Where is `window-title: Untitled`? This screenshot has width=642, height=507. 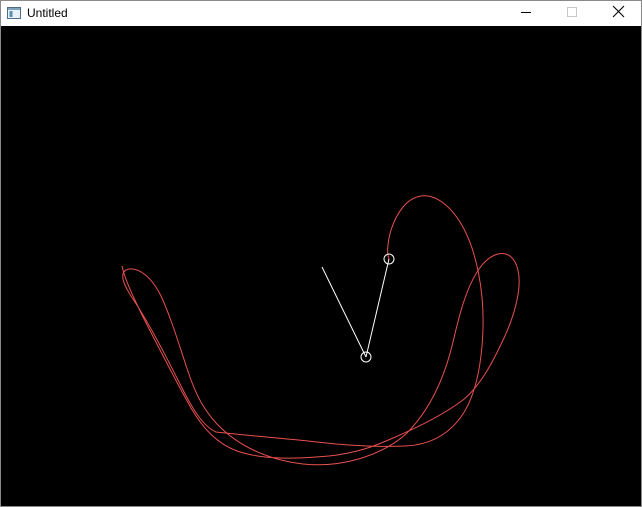
window-title: Untitled is located at coordinates (47, 13).